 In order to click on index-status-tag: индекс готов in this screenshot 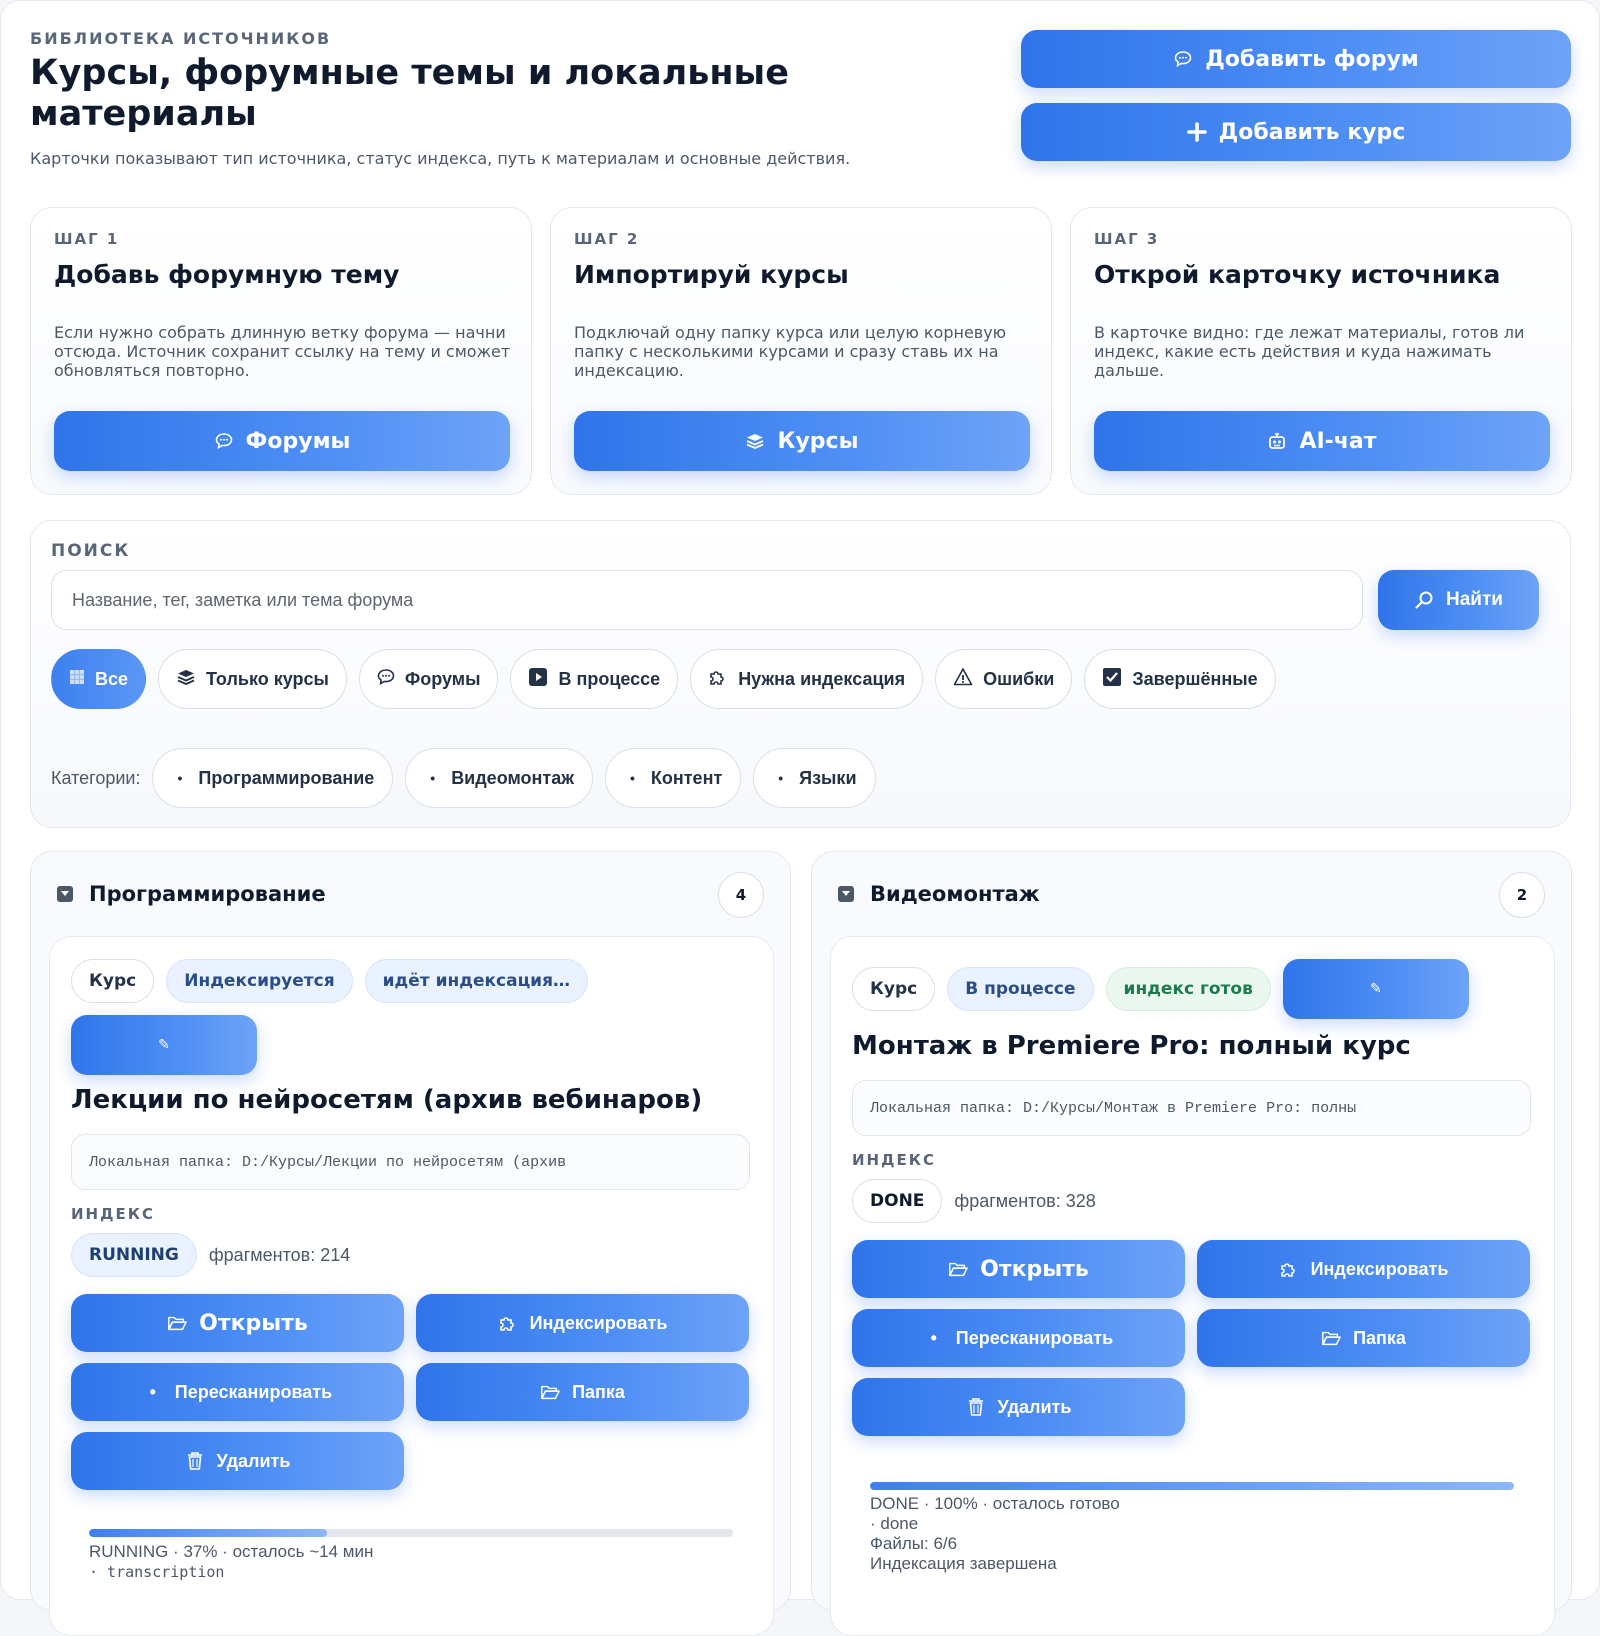, I will do `click(1188, 989)`.